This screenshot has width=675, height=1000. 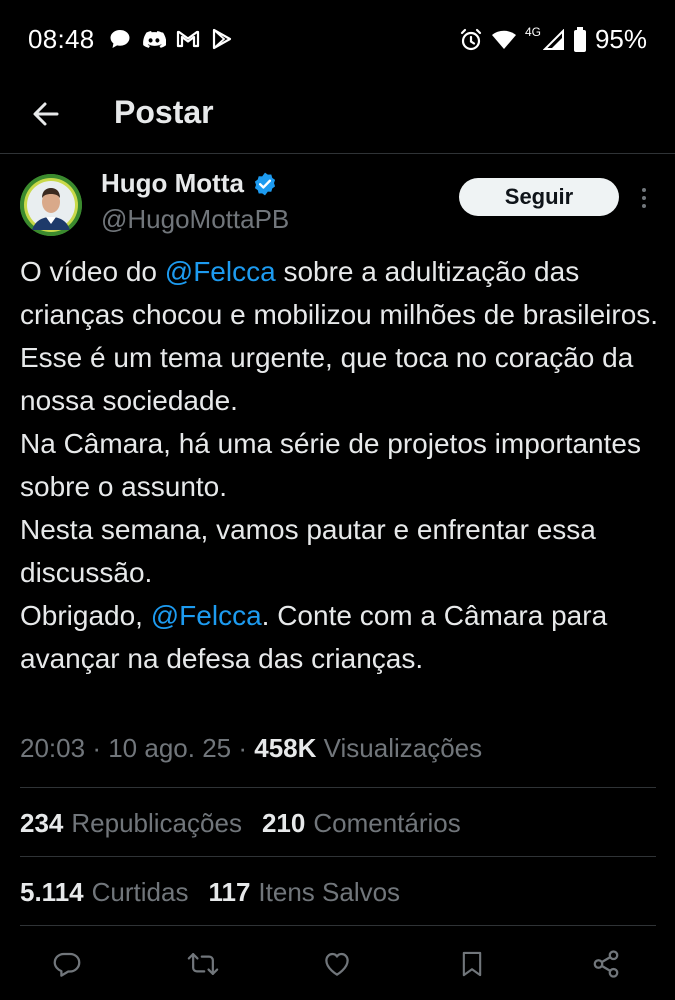 What do you see at coordinates (265, 184) in the screenshot?
I see `verified-badge-icon` at bounding box center [265, 184].